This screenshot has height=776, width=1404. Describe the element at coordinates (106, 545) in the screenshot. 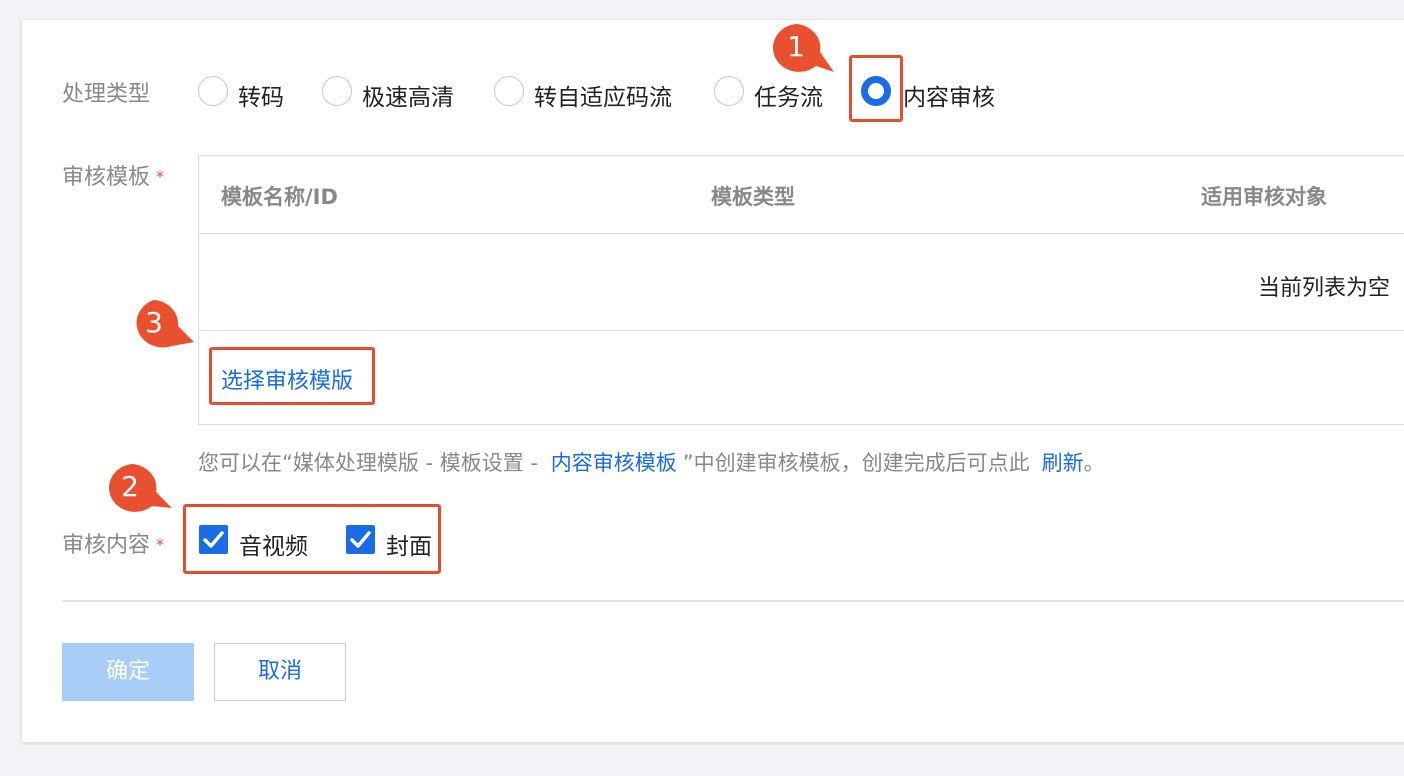

I see `review-content-label-text: 审核内容` at that location.